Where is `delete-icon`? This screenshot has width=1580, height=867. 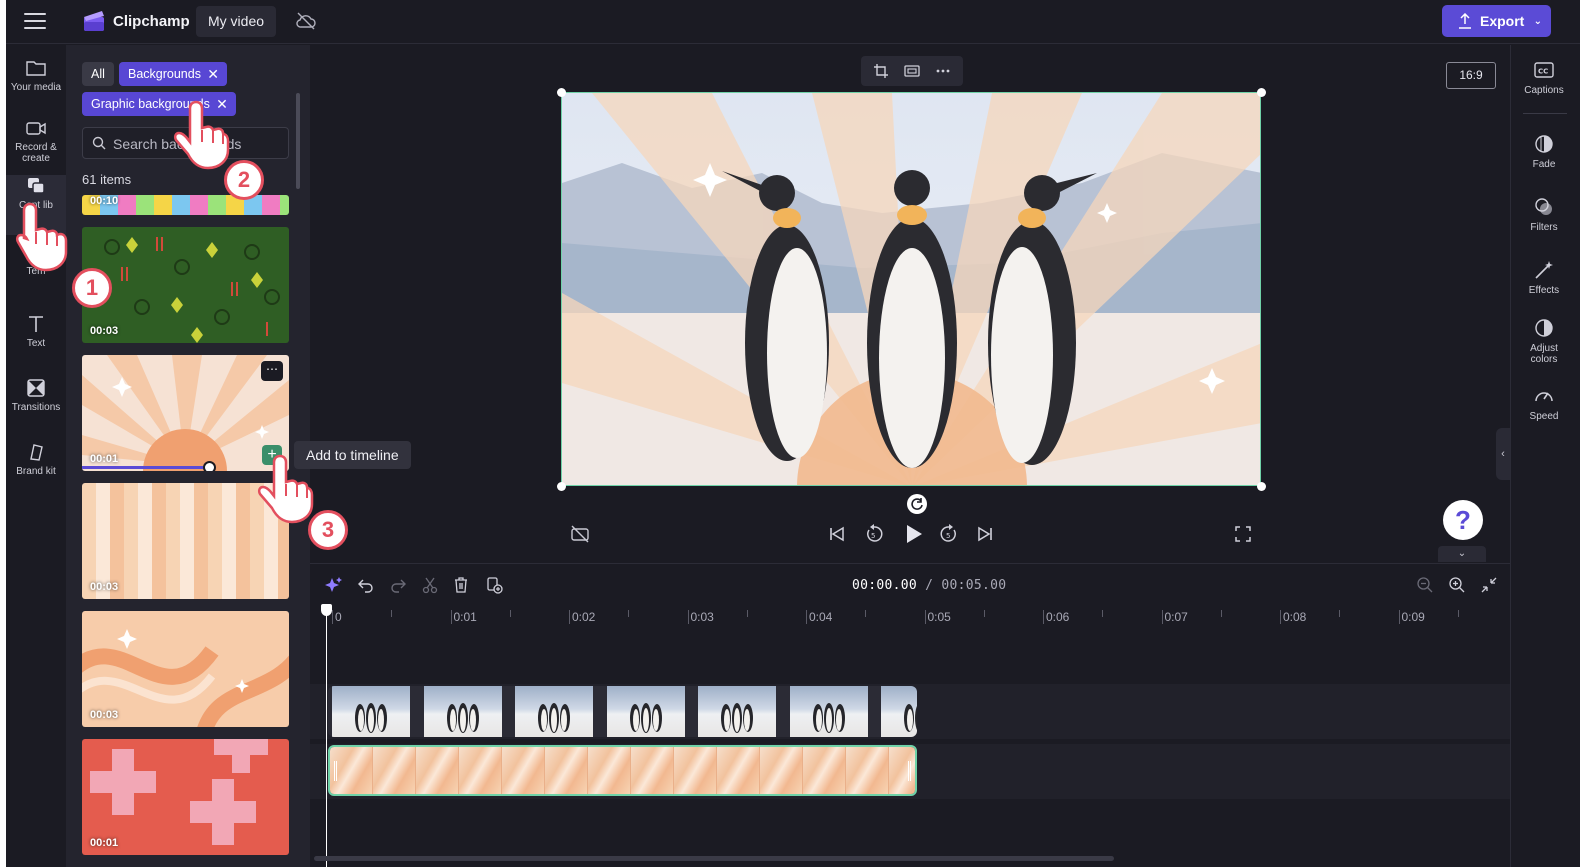 delete-icon is located at coordinates (461, 585).